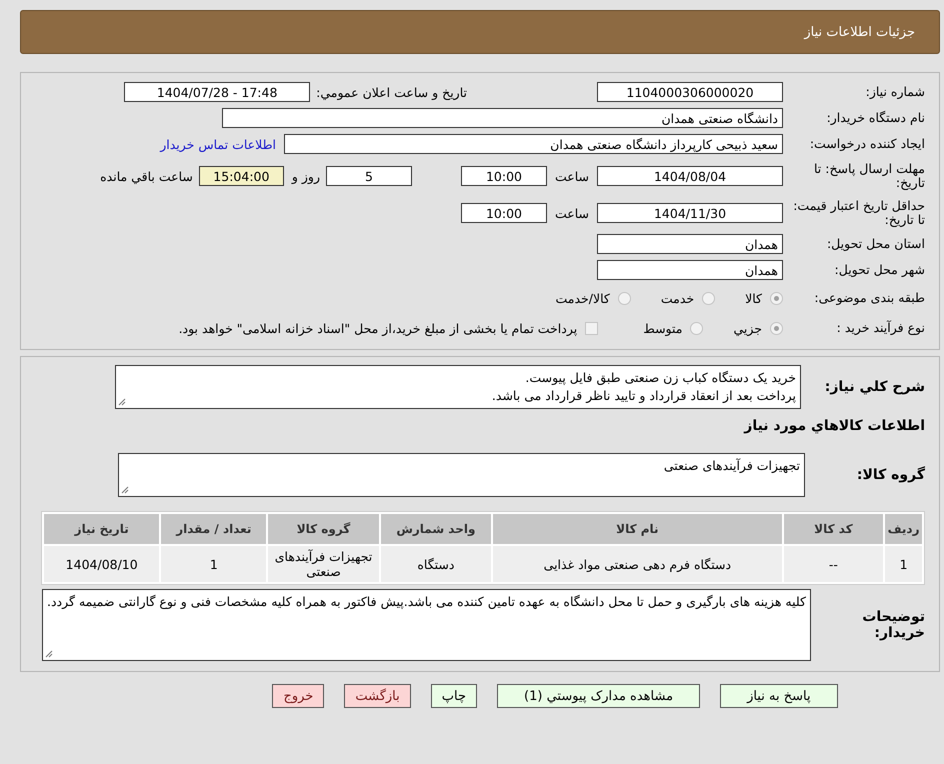  What do you see at coordinates (637, 564) in the screenshot?
I see `table-cell: دستگاه فرم دهی صنعتی مواد غذایی` at bounding box center [637, 564].